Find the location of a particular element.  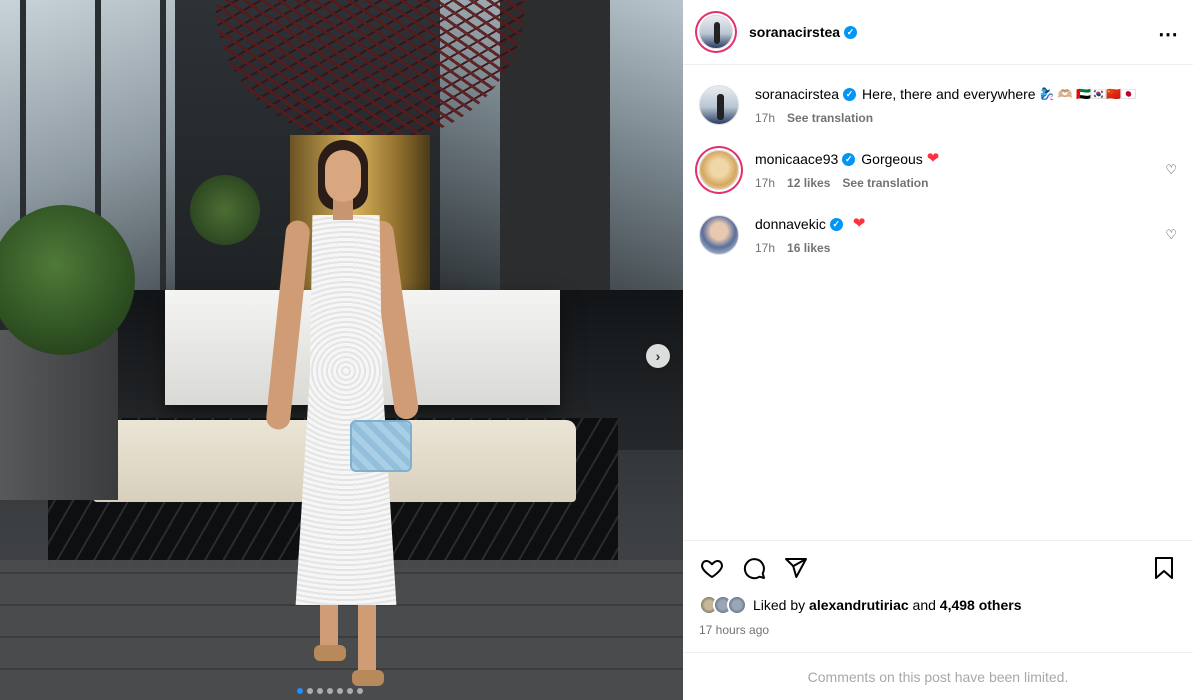

heart-icon is located at coordinates (712, 568).